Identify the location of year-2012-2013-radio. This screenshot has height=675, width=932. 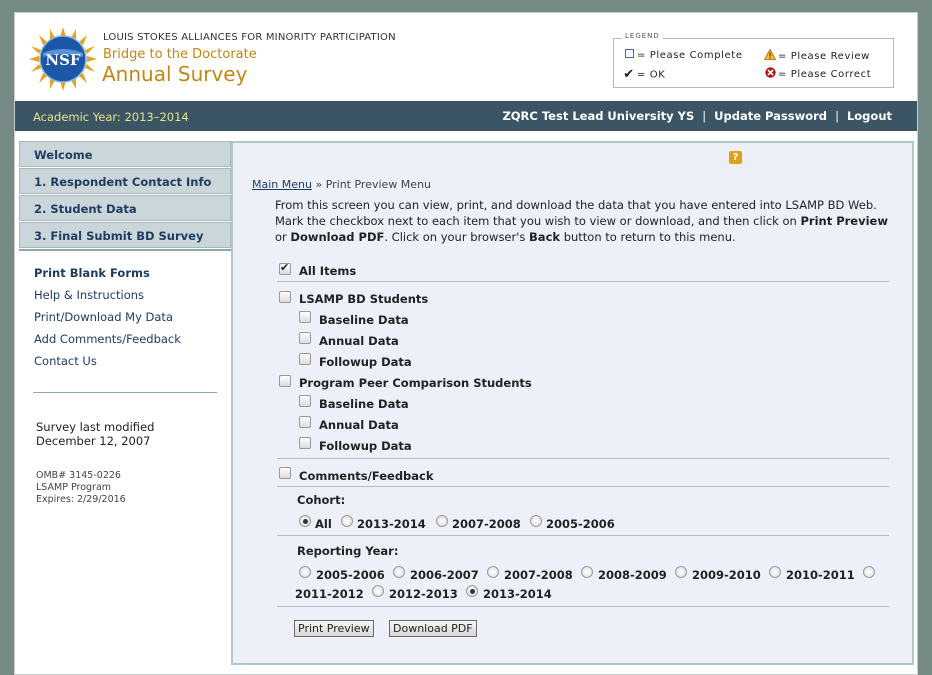
(378, 591).